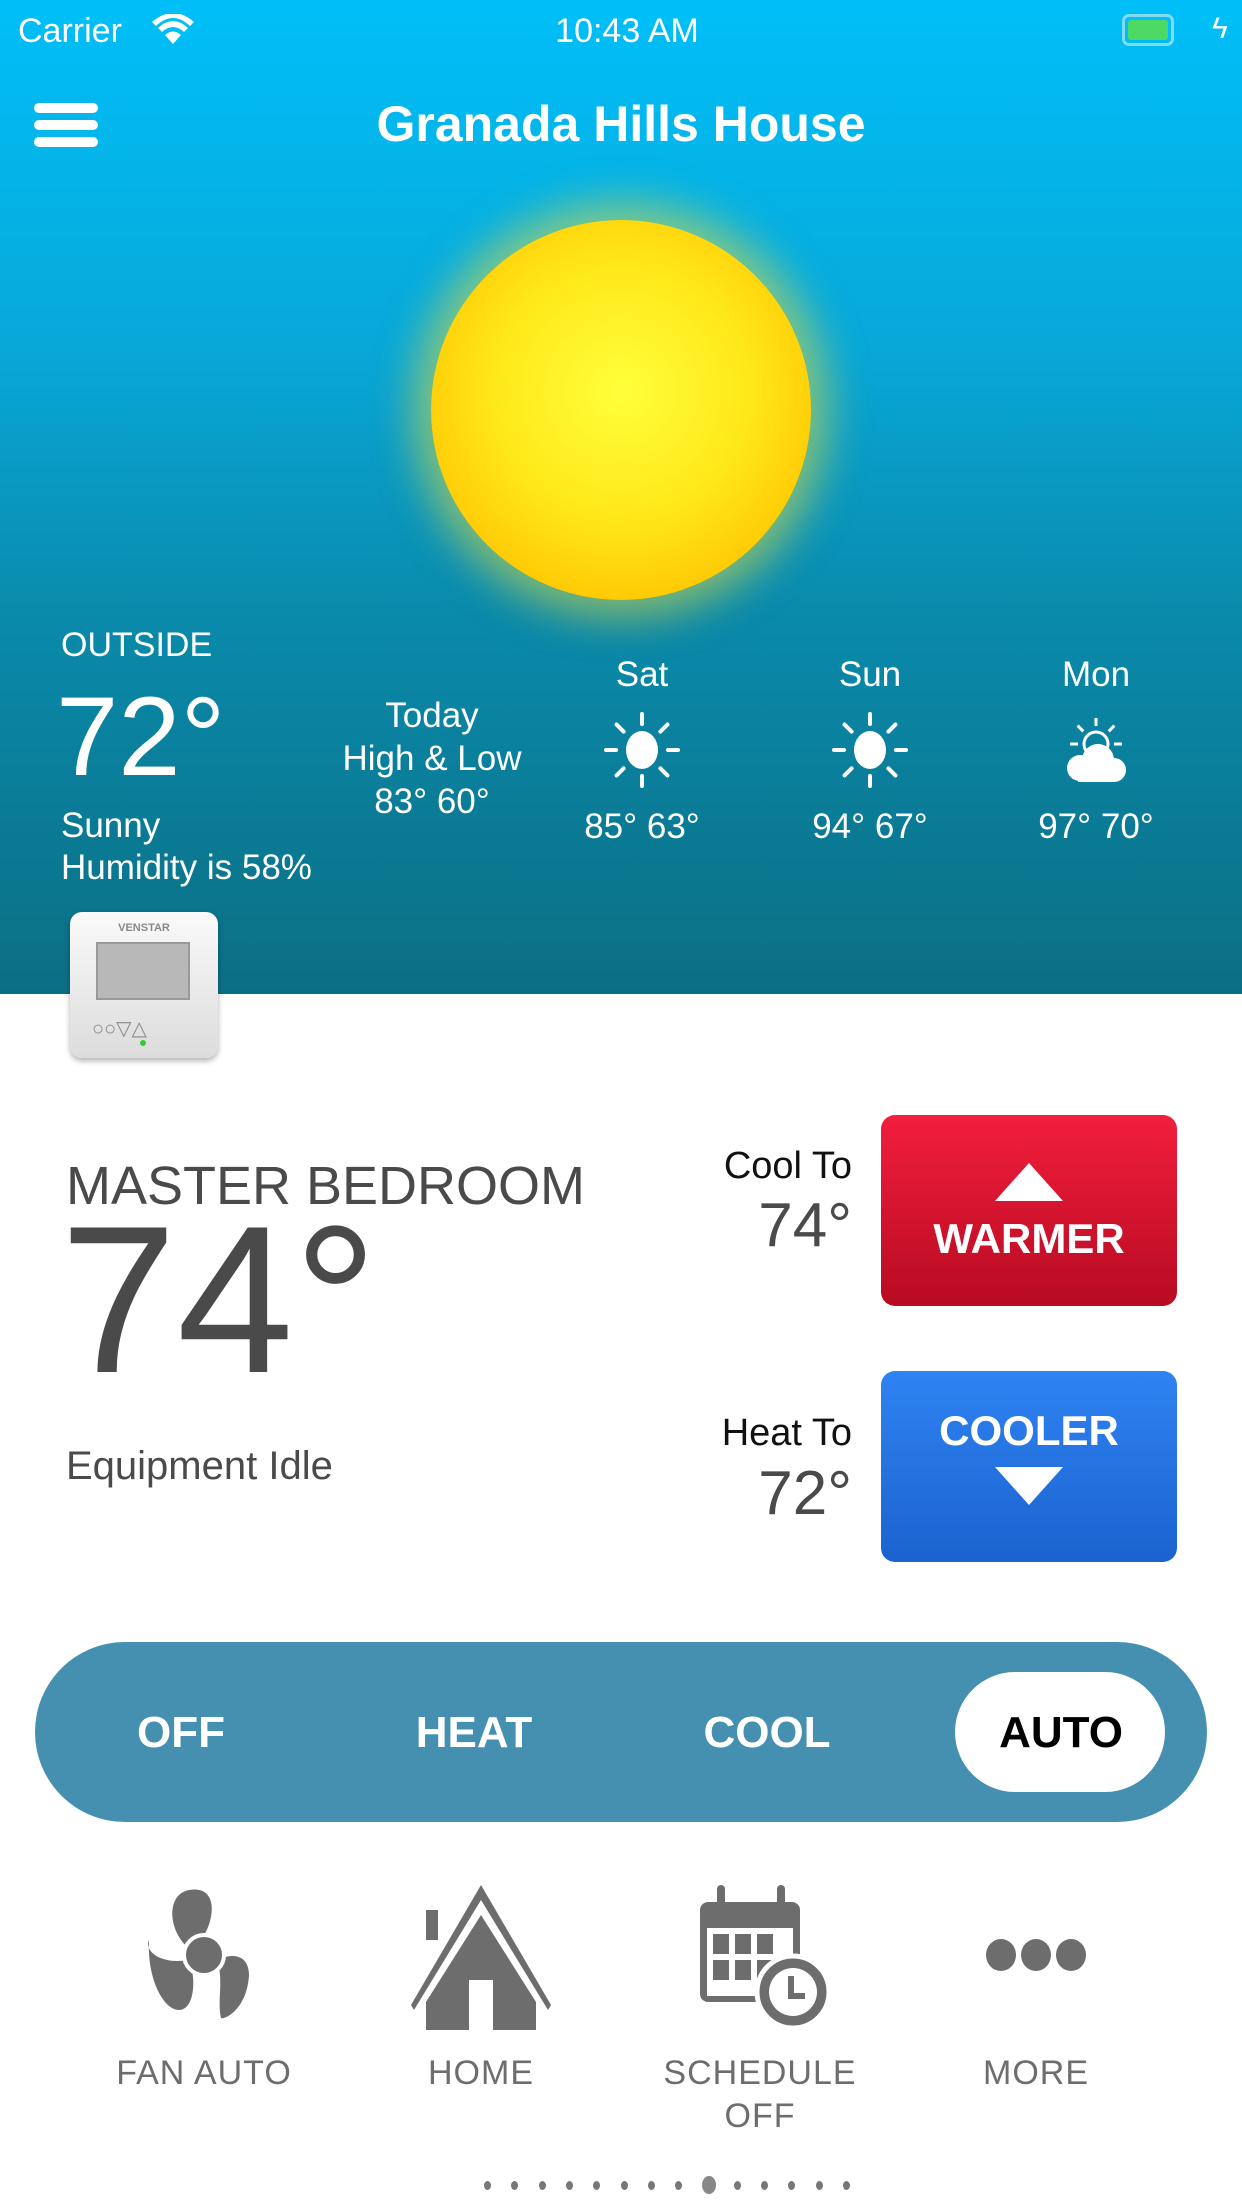  I want to click on more-icon, so click(1036, 1955).